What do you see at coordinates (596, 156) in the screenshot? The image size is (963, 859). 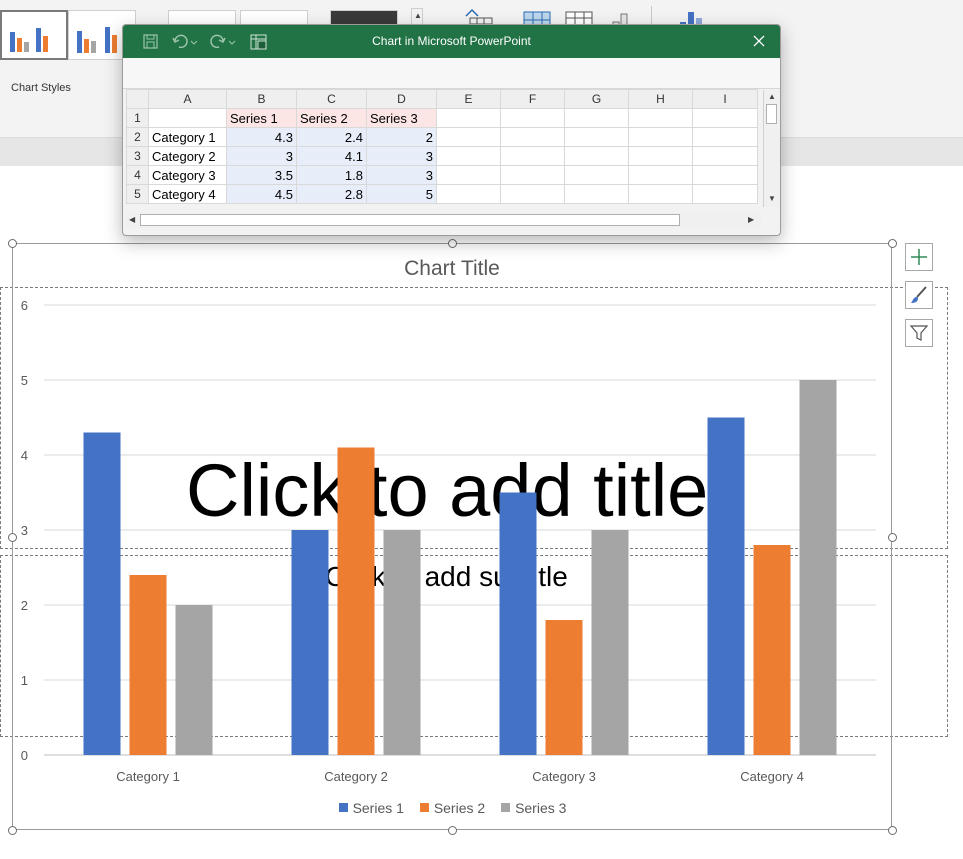 I see `cell-g3` at bounding box center [596, 156].